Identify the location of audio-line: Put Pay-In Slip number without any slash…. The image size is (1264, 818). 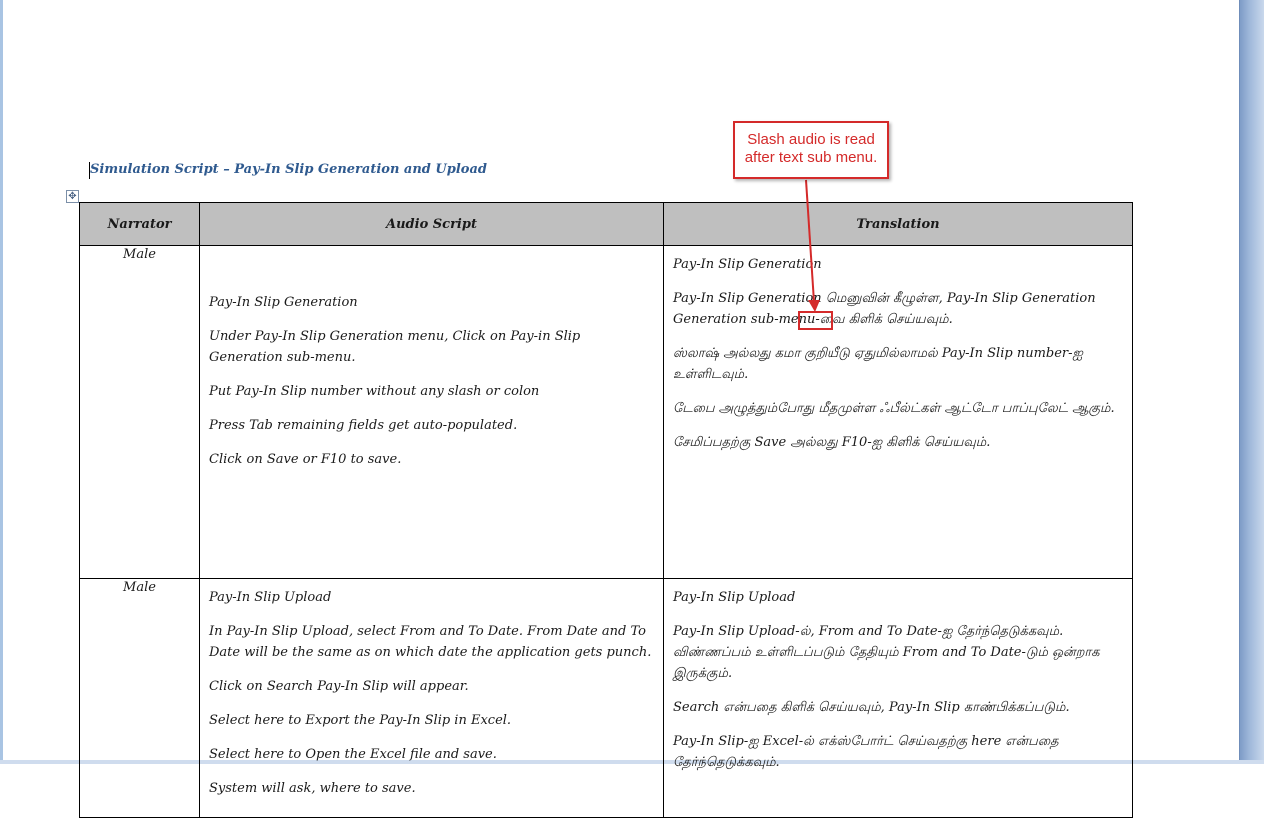
(374, 391).